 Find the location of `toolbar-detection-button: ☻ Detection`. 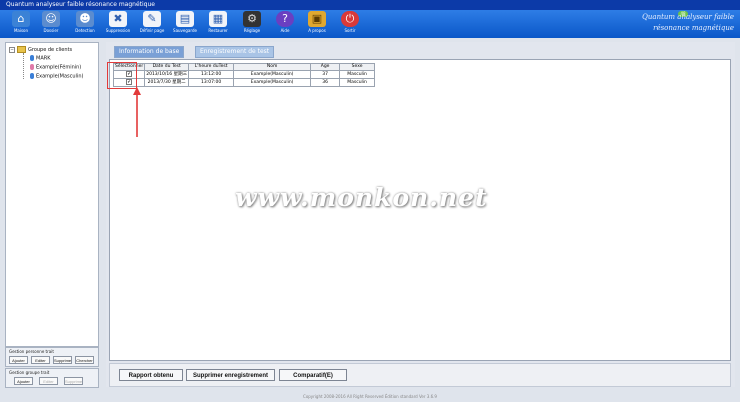

toolbar-detection-button: ☻ Detection is located at coordinates (85, 24).